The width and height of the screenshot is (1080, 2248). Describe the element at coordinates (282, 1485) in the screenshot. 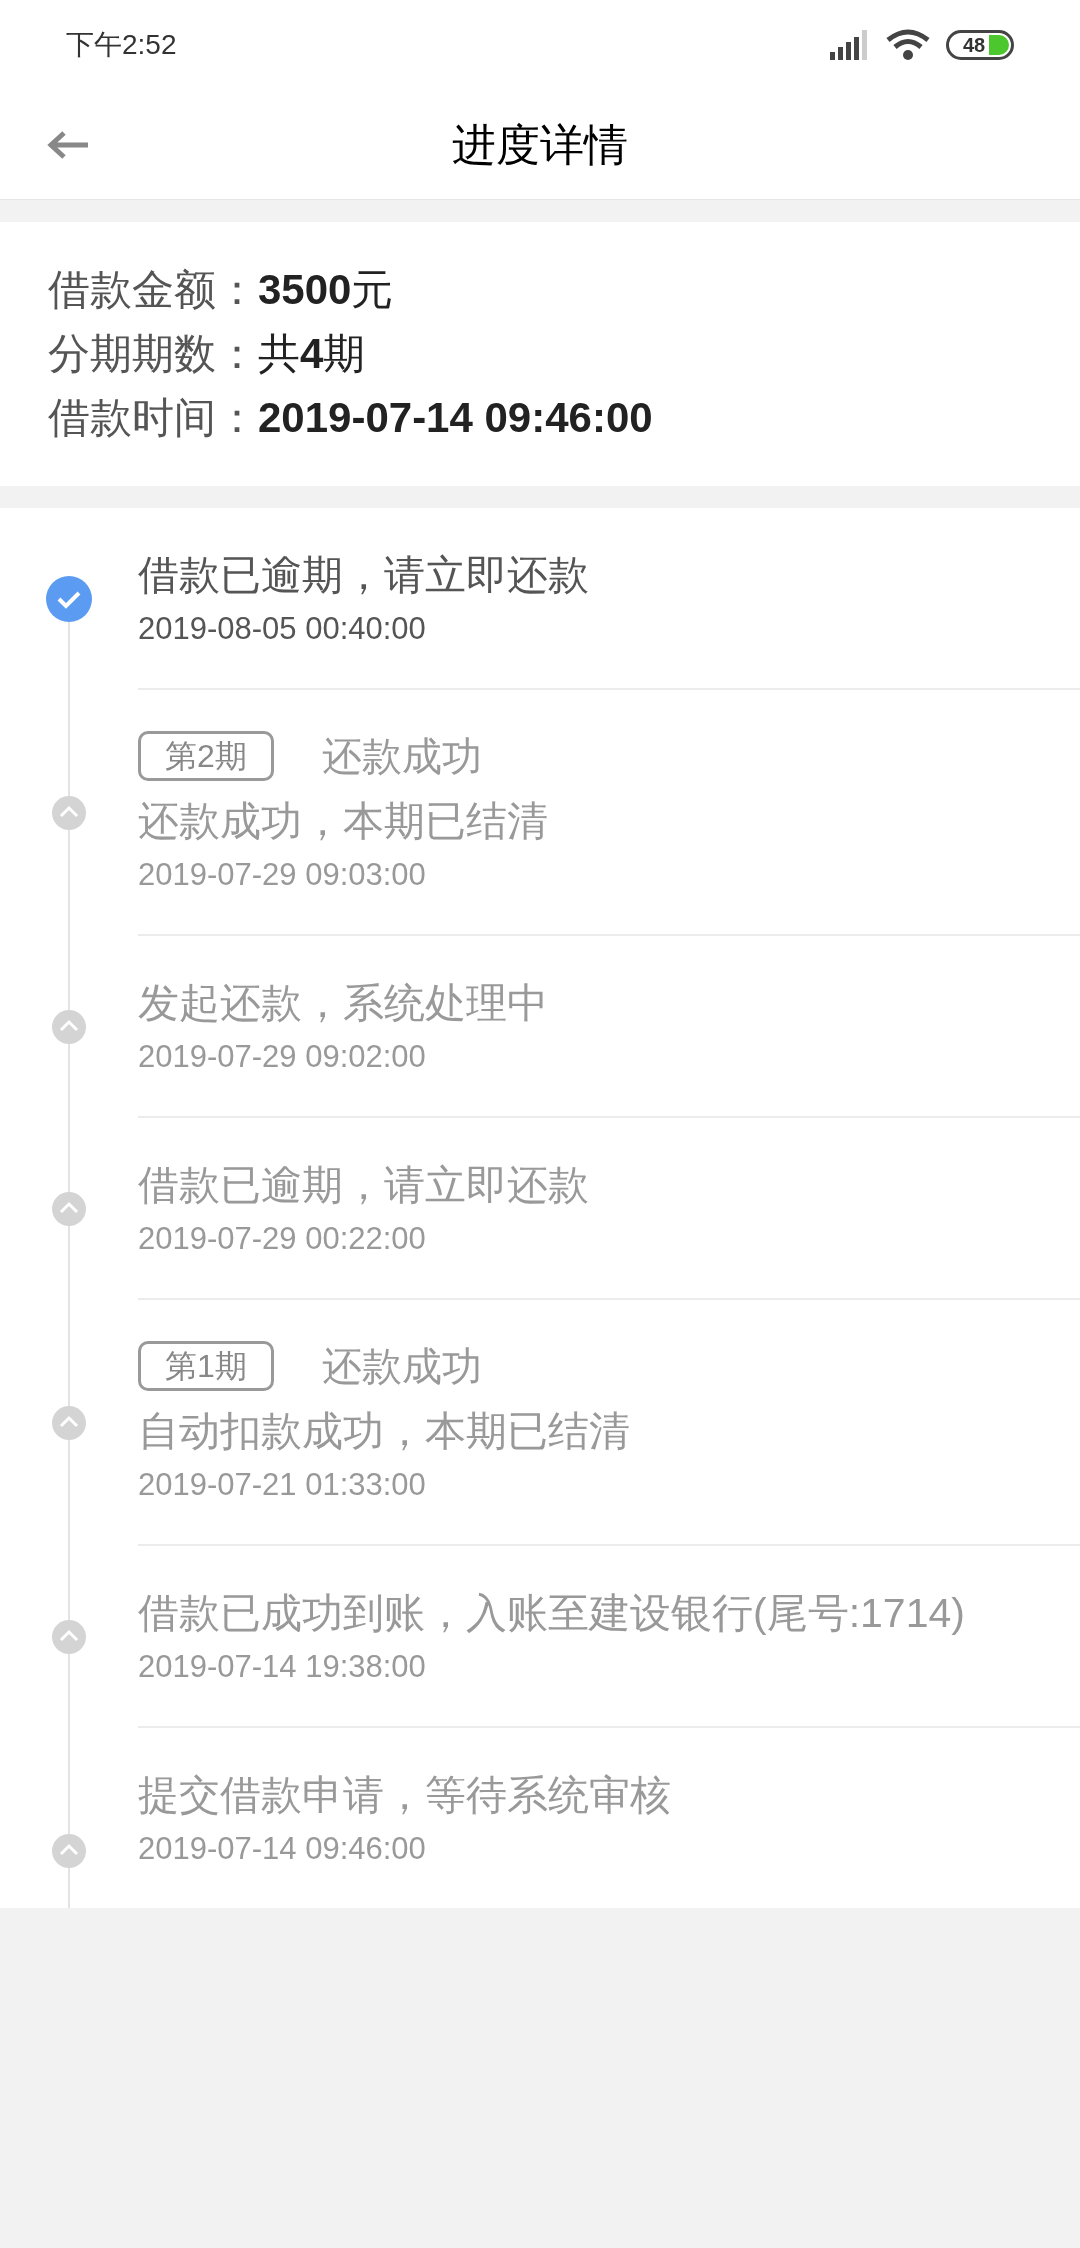

I see `event-time: 2019-07-21 01:33:00` at that location.